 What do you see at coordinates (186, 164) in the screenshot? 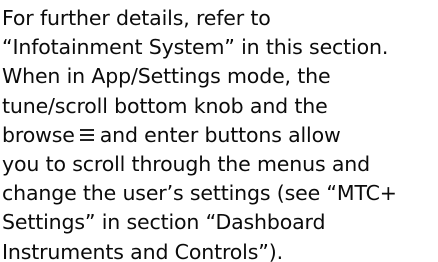
I see `text-line-6: you to scroll through the menus and` at bounding box center [186, 164].